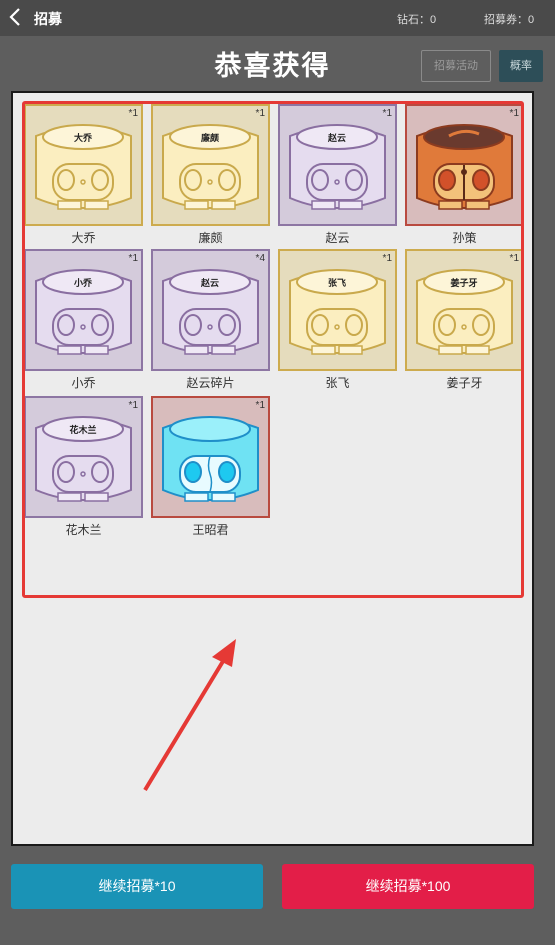  Describe the element at coordinates (277, 18) in the screenshot. I see `top-bar: 招募 钻石：0 招募券：0` at that location.